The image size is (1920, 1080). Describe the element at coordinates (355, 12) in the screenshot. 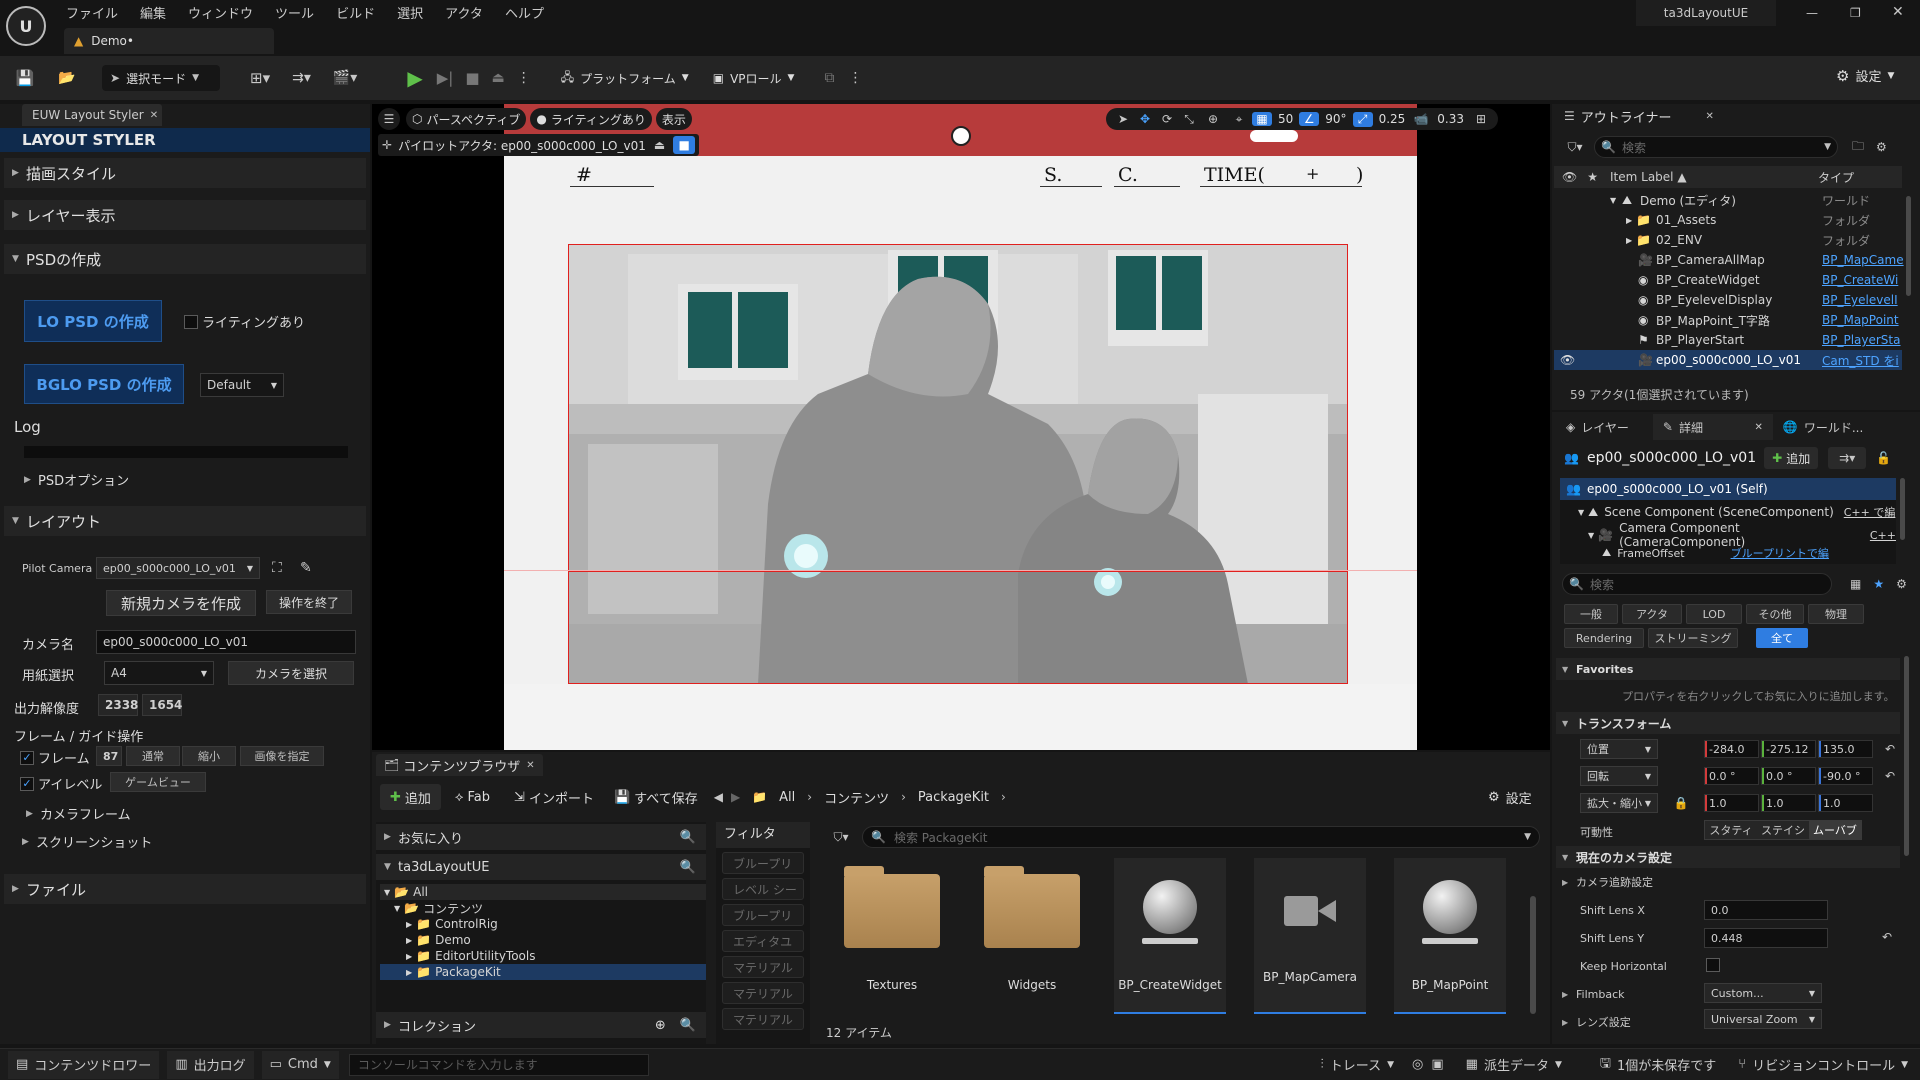

I see `menu-build: ビルド` at that location.